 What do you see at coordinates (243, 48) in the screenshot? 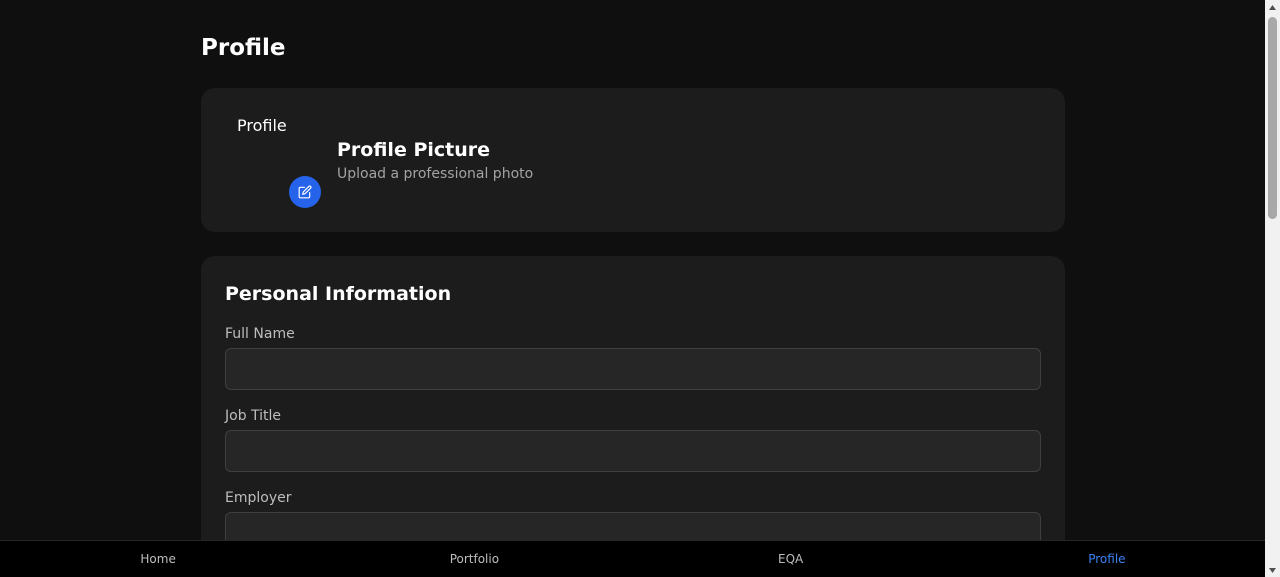
I see `page-title: Profile` at bounding box center [243, 48].